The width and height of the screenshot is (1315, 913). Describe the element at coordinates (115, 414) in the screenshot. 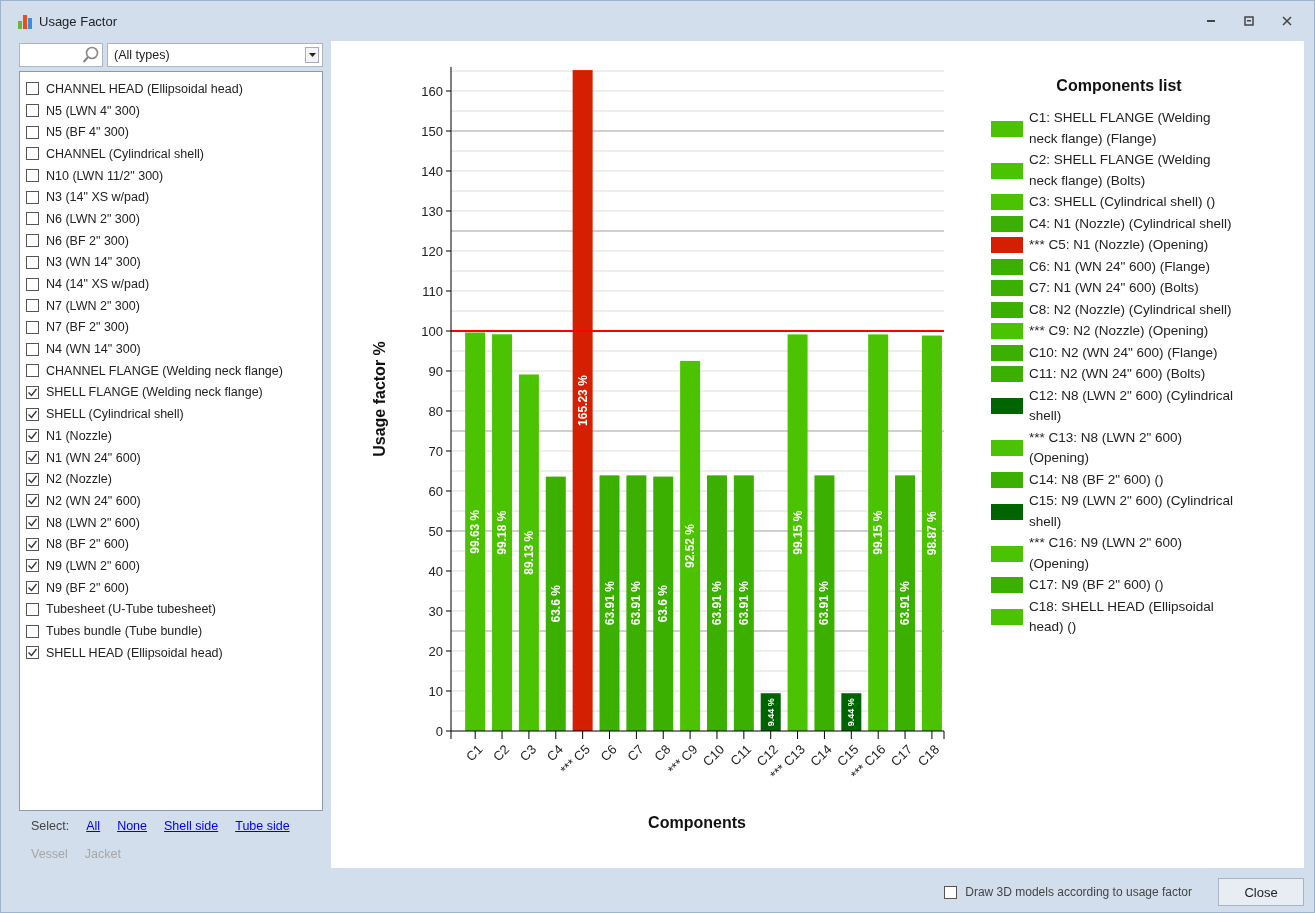

I see `component-label: SHELL (Cylindrical shell)` at that location.